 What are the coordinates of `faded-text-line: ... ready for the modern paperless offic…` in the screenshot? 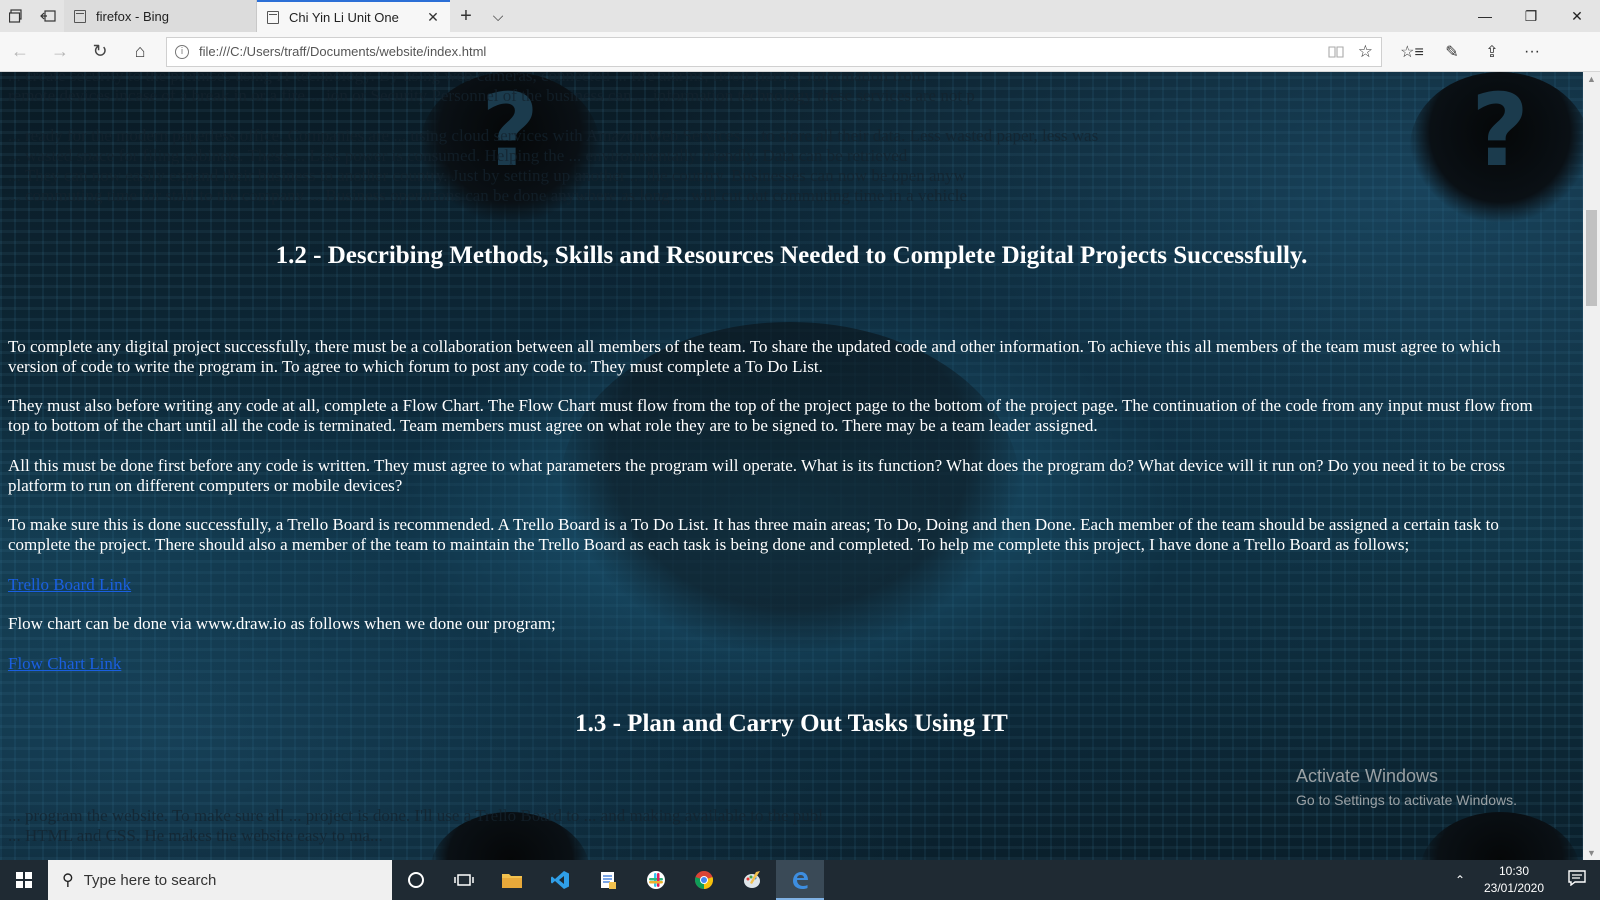 It's located at (553, 135).